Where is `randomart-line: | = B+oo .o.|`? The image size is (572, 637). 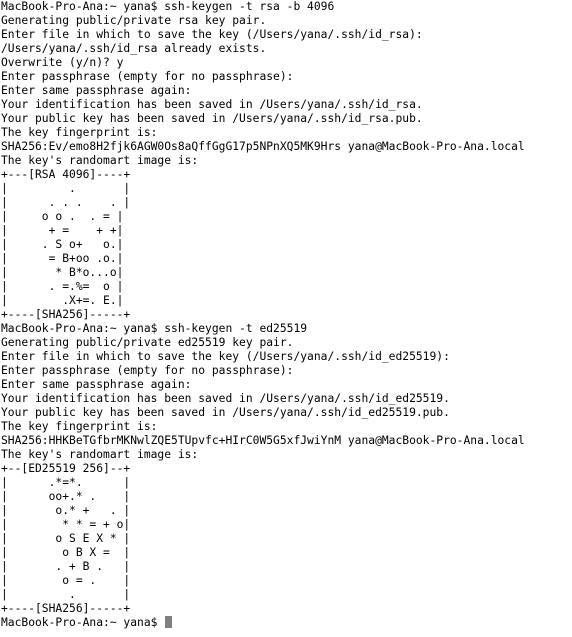
randomart-line: | = B+oo .o.| is located at coordinates (62, 258).